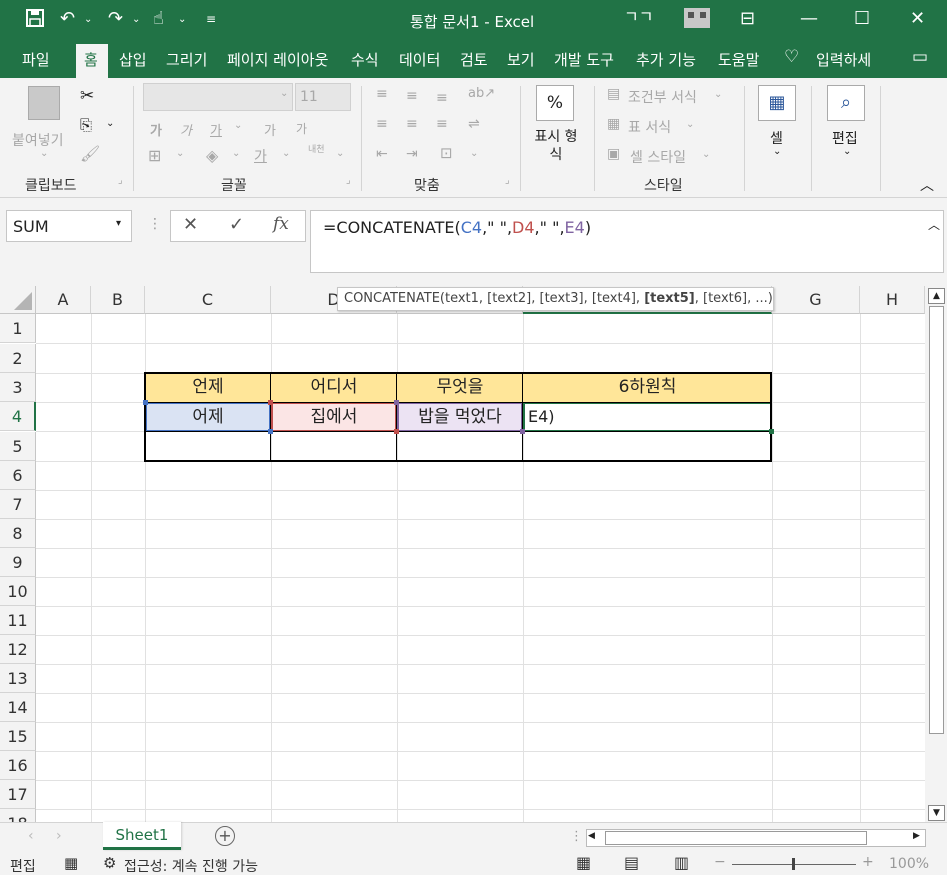 The image size is (947, 876). I want to click on column-header: G, so click(816, 300).